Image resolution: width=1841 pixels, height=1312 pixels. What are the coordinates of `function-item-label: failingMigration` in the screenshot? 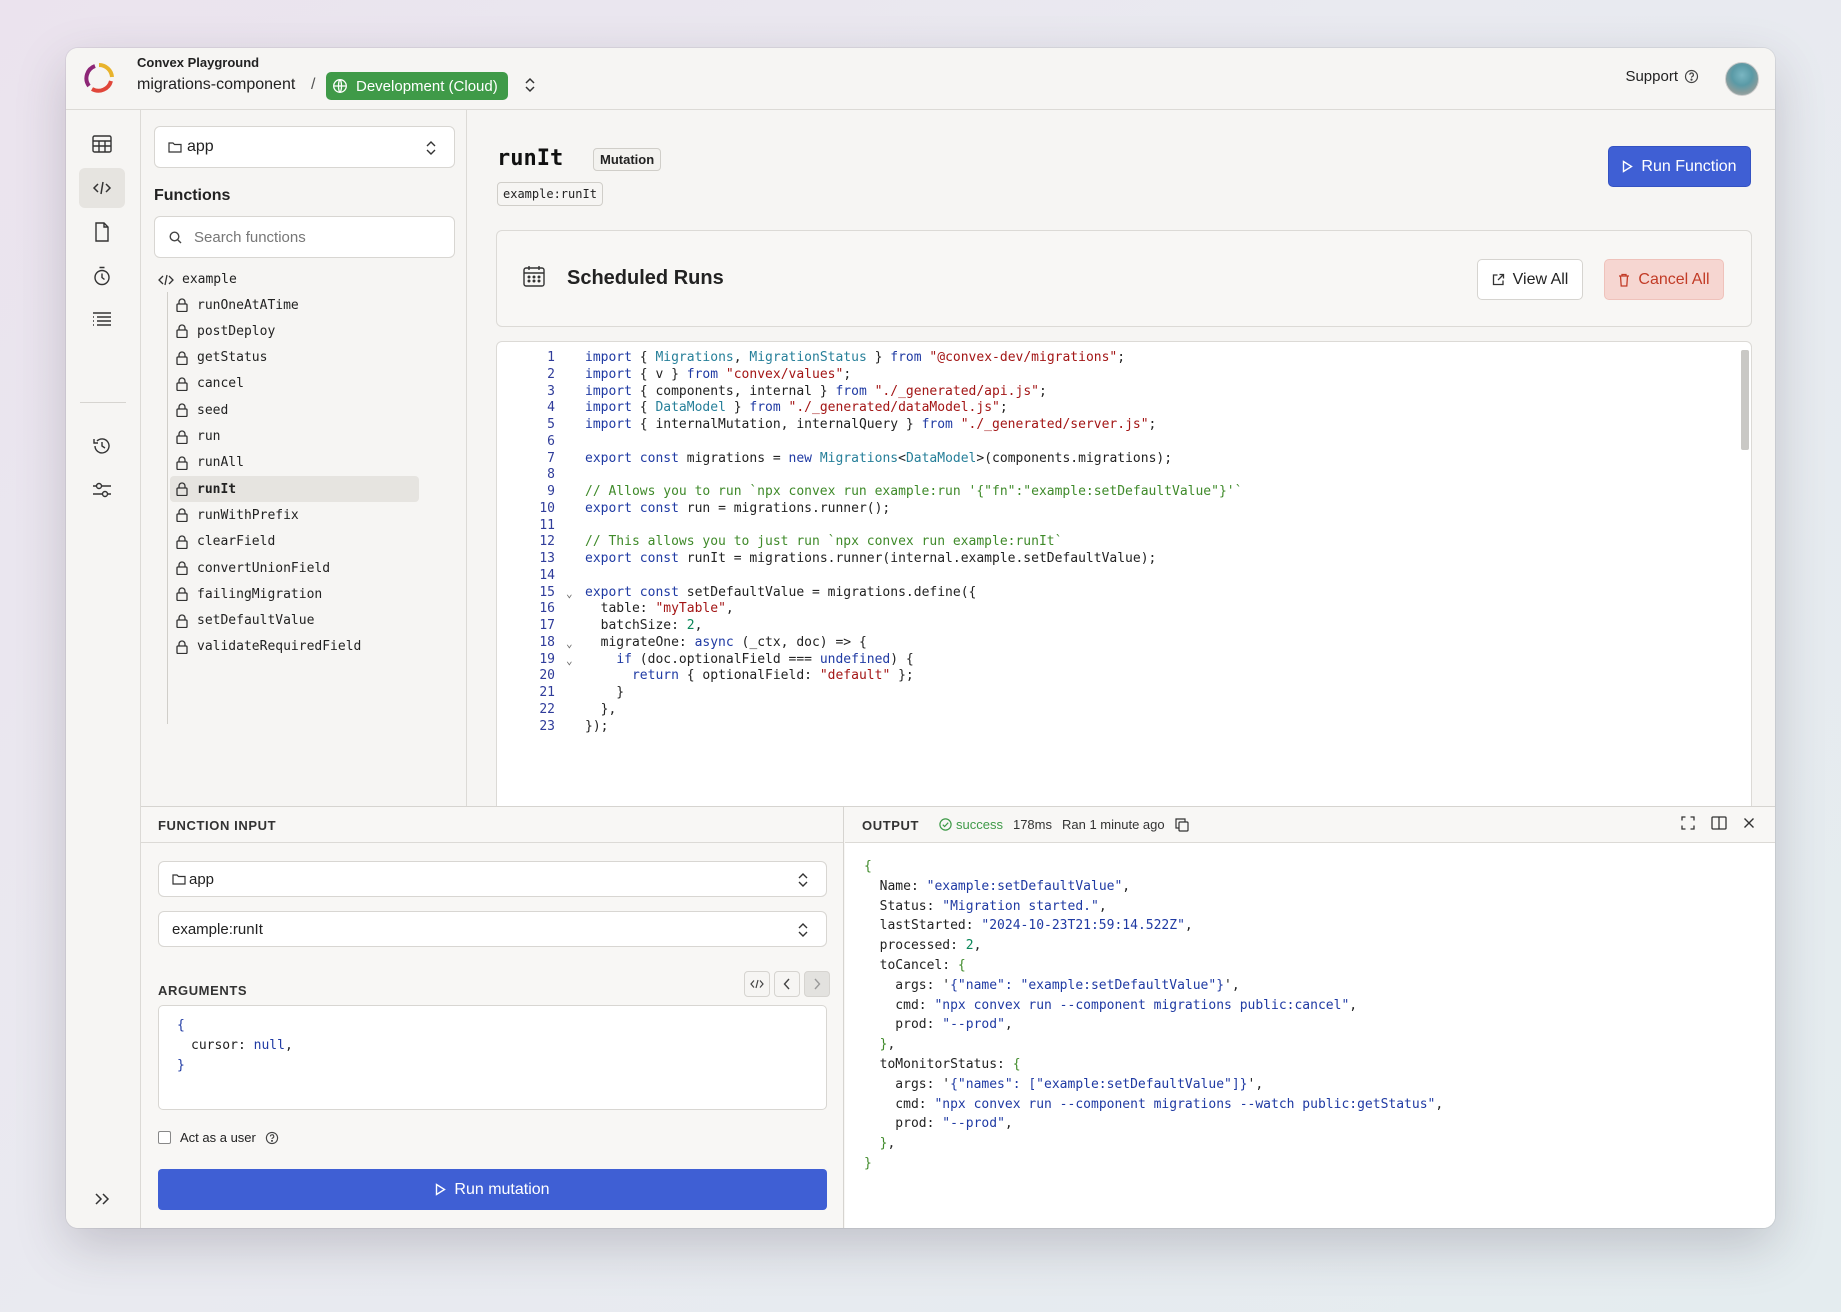 It's located at (260, 594).